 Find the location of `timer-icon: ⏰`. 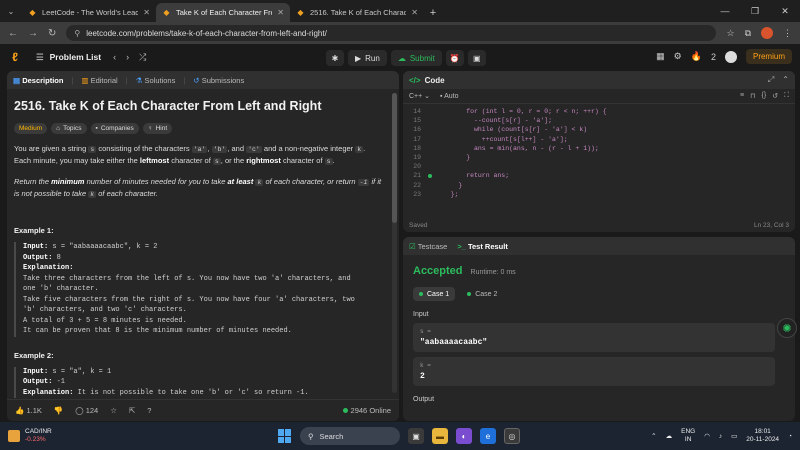

timer-icon: ⏰ is located at coordinates (454, 58).